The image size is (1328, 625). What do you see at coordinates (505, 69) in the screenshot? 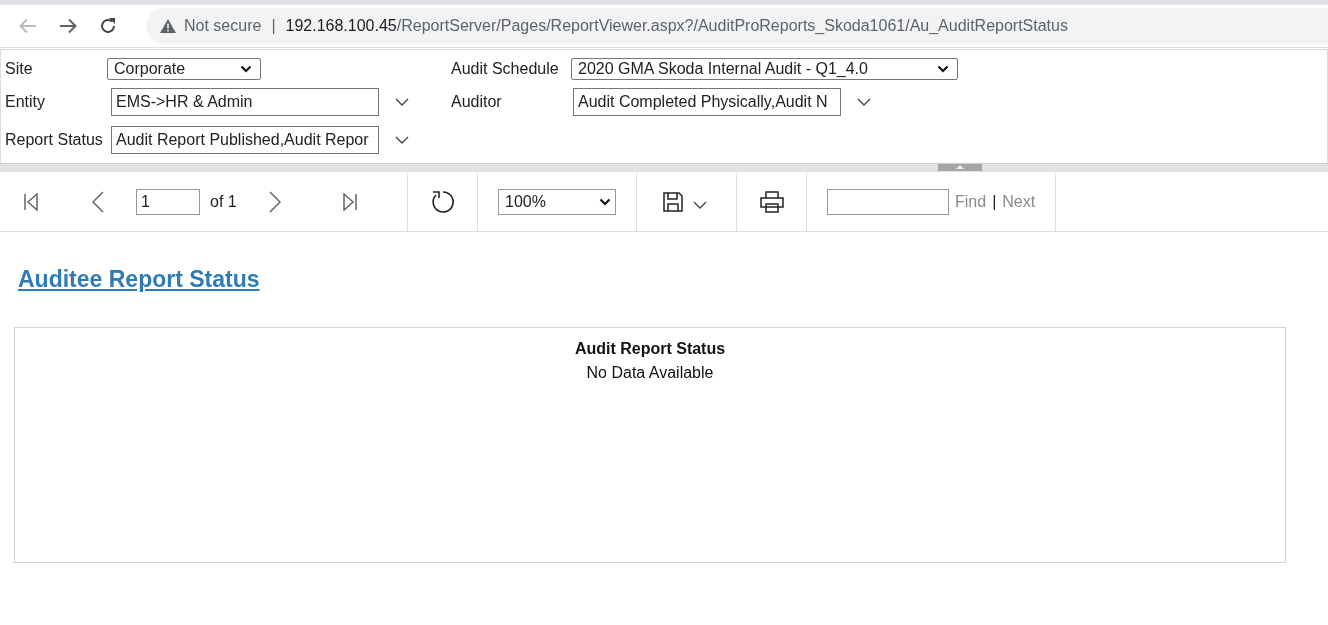
I see `field-label: Audit Schedule` at bounding box center [505, 69].